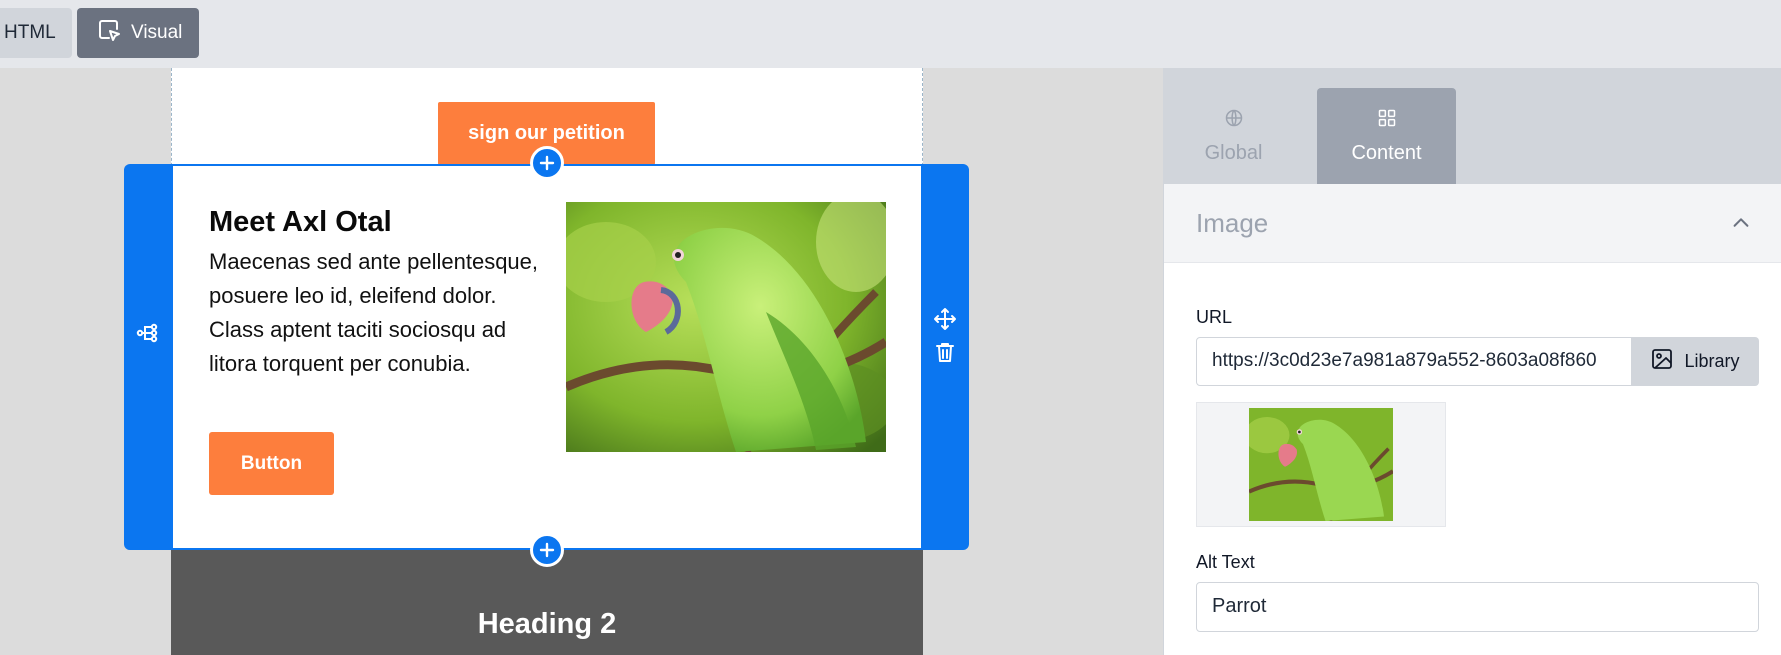 The height and width of the screenshot is (655, 1781). I want to click on chevron-up-icon, so click(1741, 223).